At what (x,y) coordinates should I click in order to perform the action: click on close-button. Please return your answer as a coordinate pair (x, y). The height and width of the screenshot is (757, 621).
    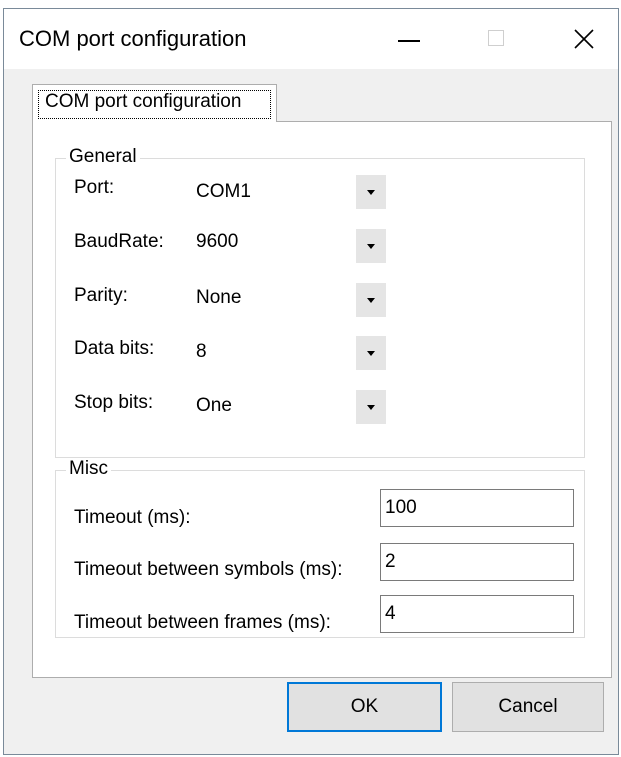
    Looking at the image, I should click on (584, 39).